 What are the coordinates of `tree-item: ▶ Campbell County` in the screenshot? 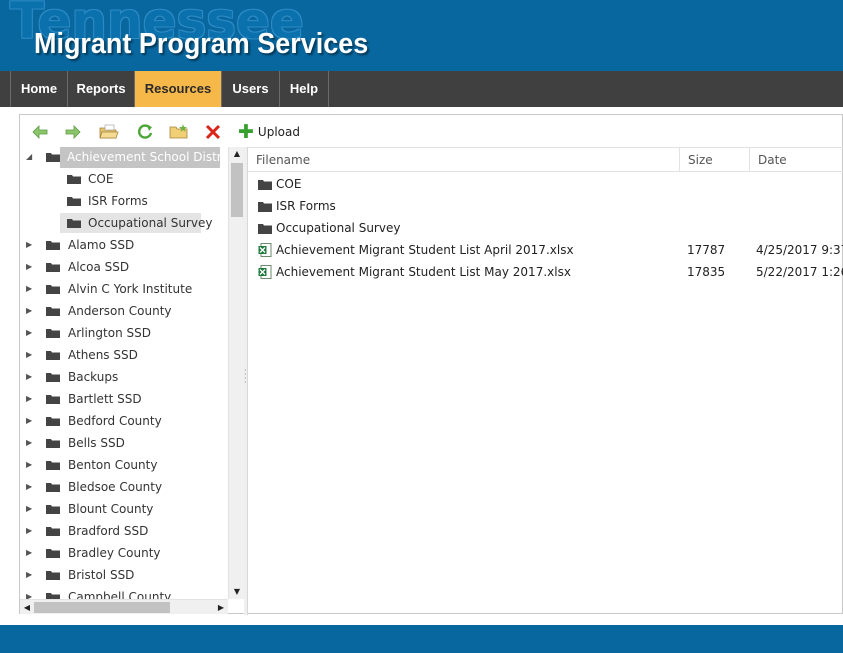 It's located at (124, 593).